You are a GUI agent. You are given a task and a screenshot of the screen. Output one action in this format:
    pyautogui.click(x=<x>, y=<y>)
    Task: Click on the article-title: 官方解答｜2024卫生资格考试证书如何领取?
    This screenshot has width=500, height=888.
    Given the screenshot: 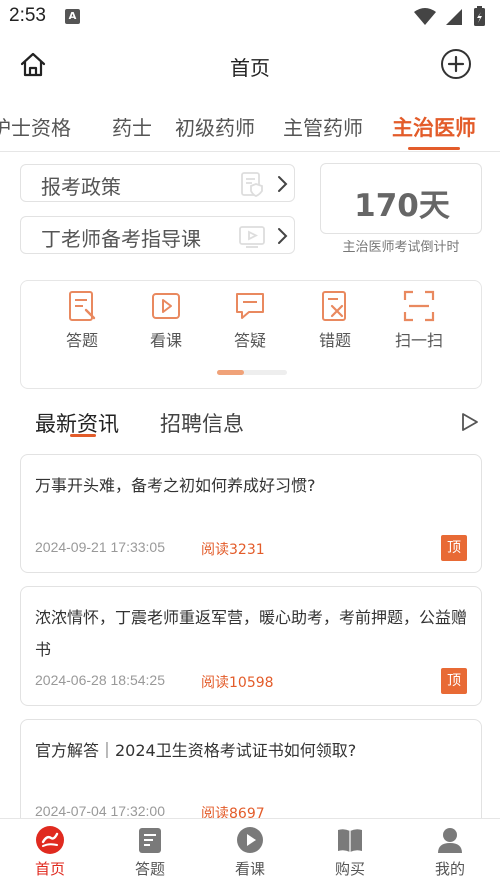 What is the action you would take?
    pyautogui.click(x=196, y=750)
    